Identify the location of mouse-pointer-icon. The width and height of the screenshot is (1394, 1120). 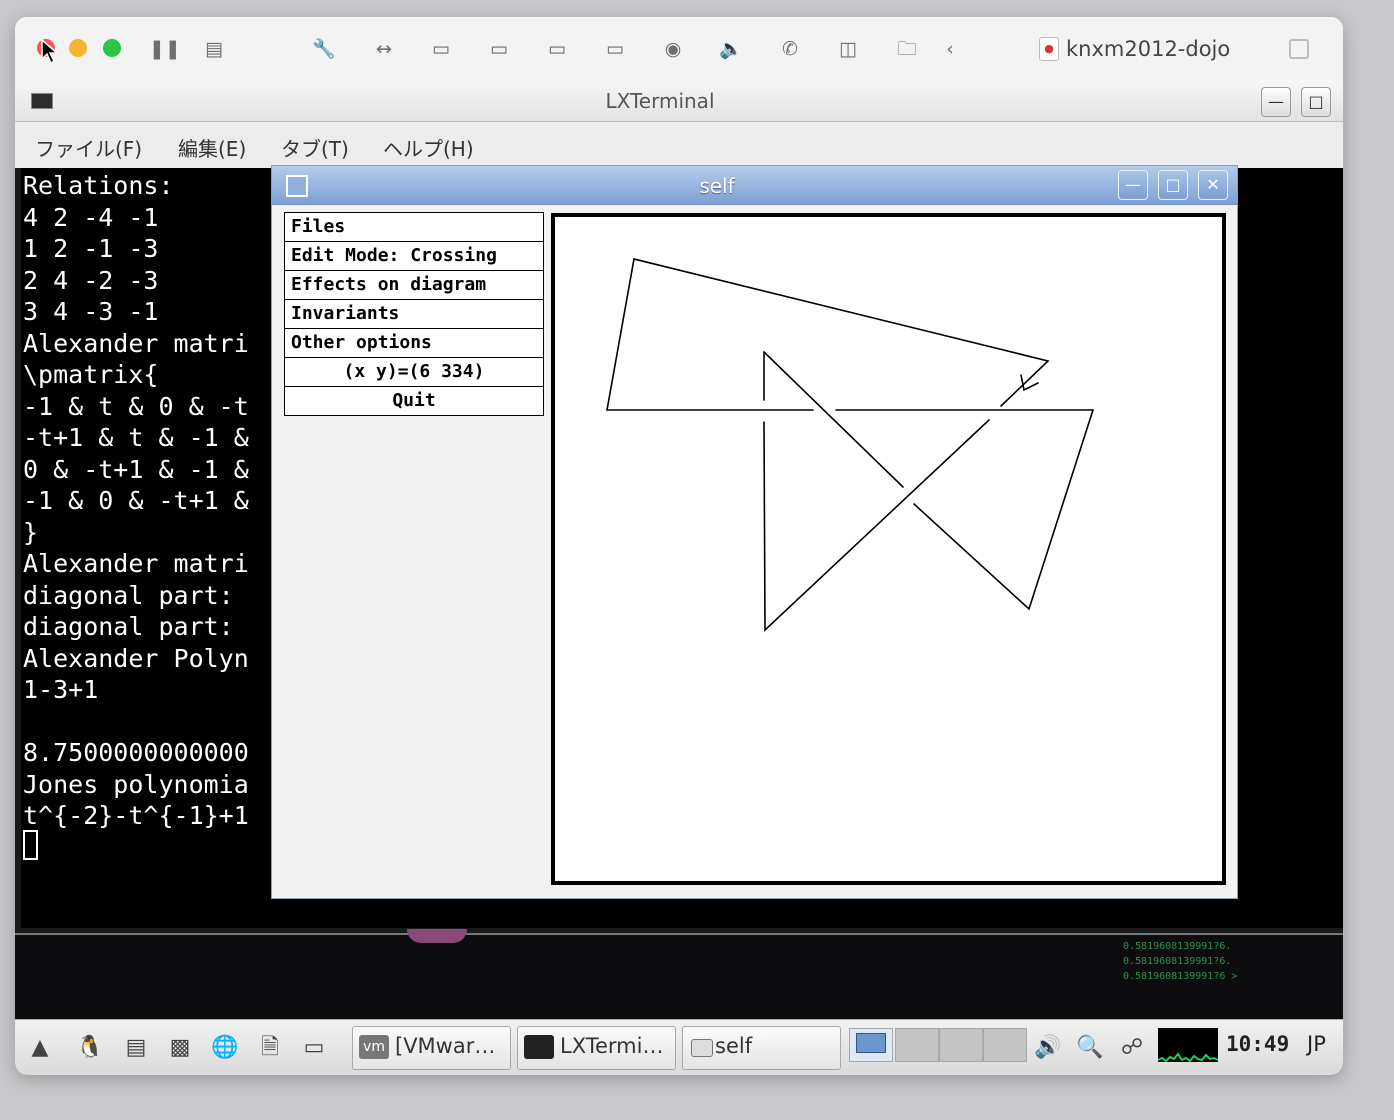
(50, 52).